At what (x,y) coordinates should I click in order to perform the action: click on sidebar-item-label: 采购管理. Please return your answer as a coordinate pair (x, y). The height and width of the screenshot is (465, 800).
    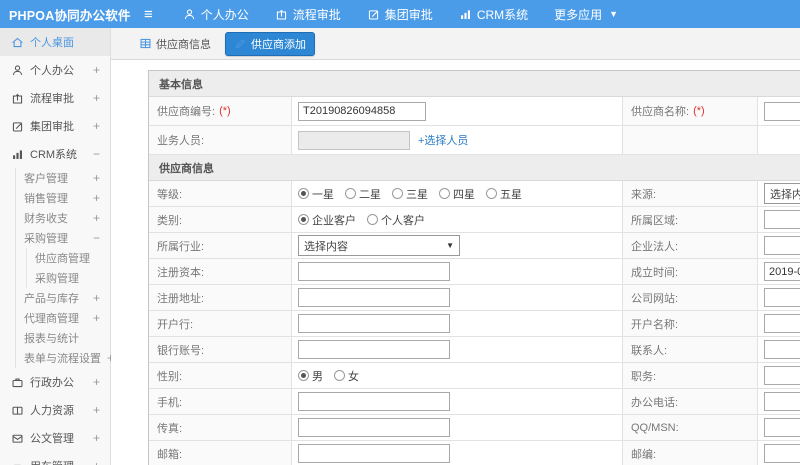
    Looking at the image, I should click on (46, 239).